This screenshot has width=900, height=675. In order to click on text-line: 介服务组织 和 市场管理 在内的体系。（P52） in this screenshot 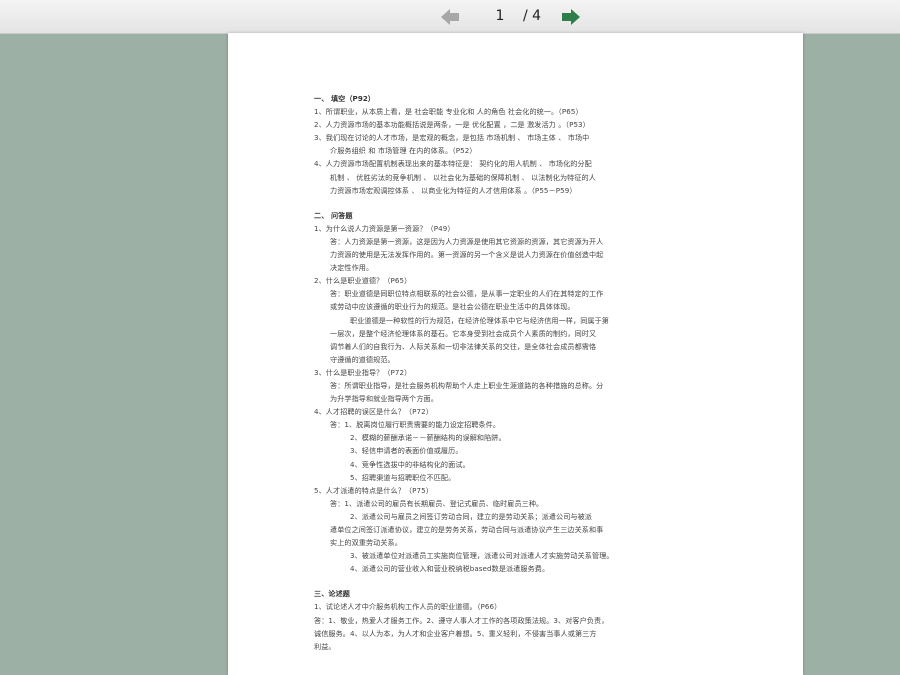, I will do `click(403, 151)`.